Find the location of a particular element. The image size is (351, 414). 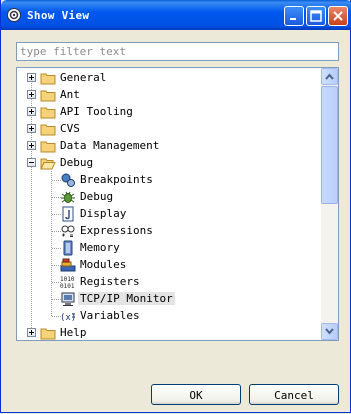

close-icon is located at coordinates (338, 16).